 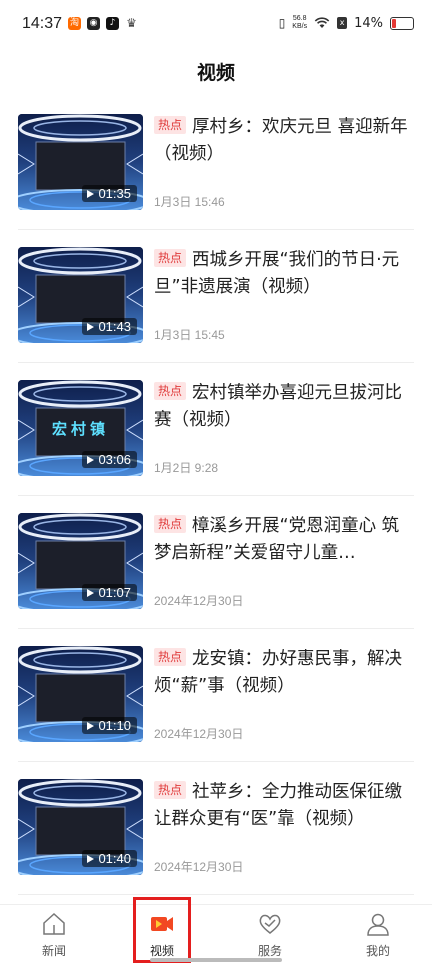 I want to click on news-item: 宏村镇 03:06 热点 宏村镇举办喜迎元旦拔河比赛（视频） 1月2日 9:28, so click(x=216, y=429).